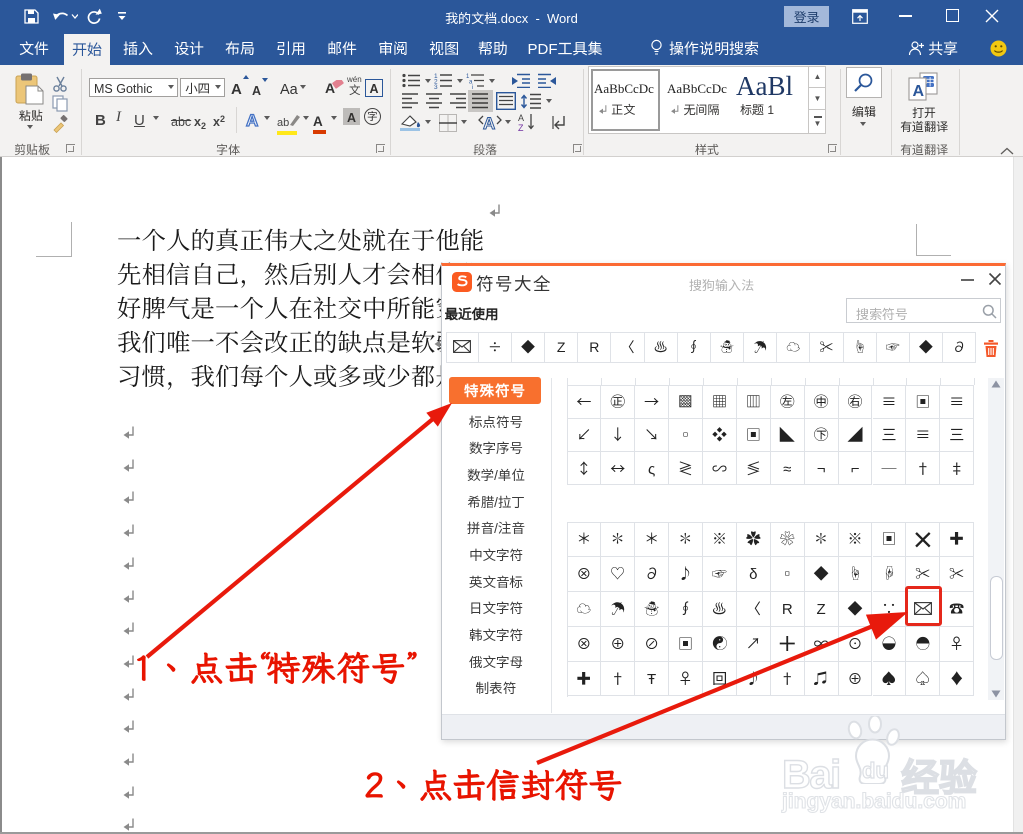  I want to click on svg-text: Z, so click(521, 127).